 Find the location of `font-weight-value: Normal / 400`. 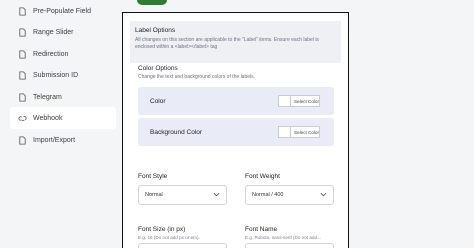

font-weight-value: Normal / 400 is located at coordinates (268, 195).